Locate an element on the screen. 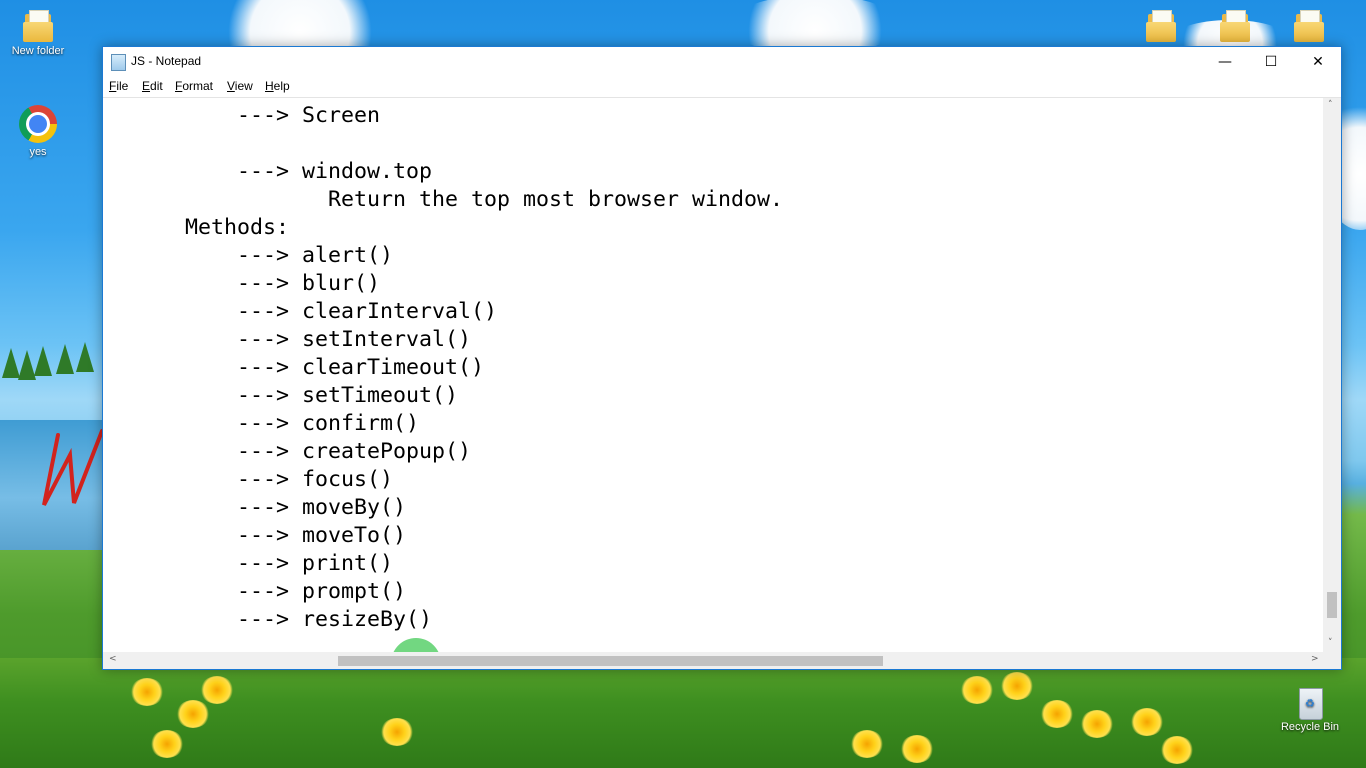  scroll-right-arrow-icon: > is located at coordinates (1315, 659).